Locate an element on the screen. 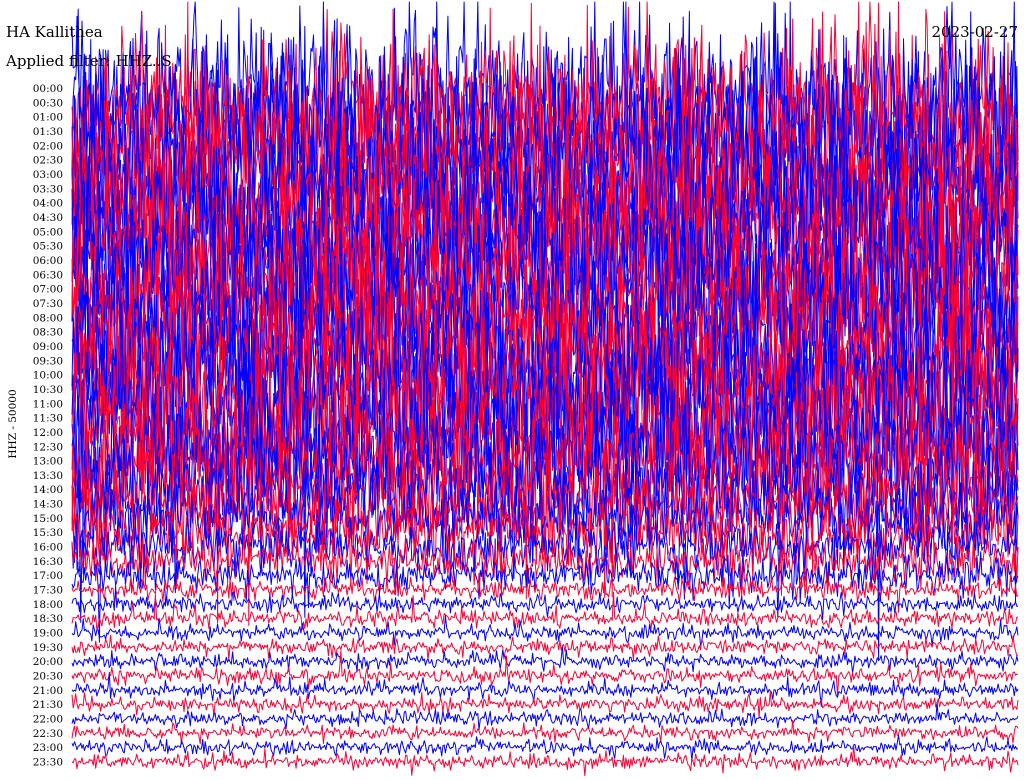 The image size is (1024, 780). time-tick-label: 18:30 is located at coordinates (48, 619).